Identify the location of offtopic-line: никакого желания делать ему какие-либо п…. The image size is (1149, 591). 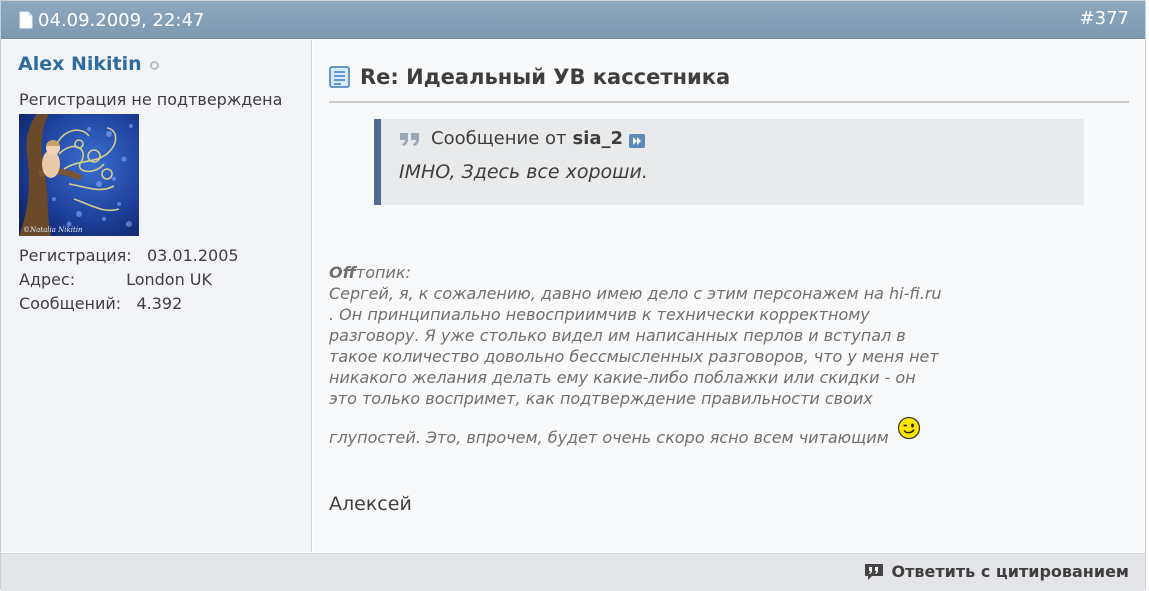
(622, 377).